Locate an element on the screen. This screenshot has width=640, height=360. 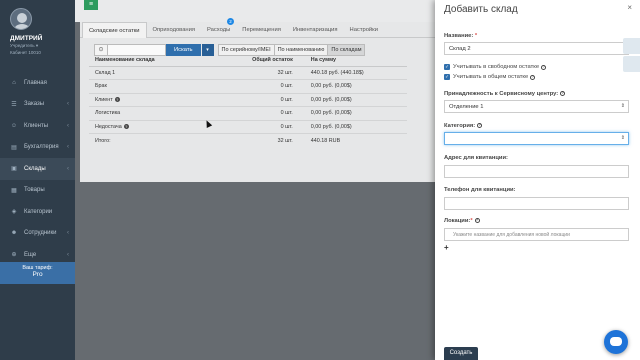
tariff-badge: Ваш тариф: Pro is located at coordinates (37, 273).